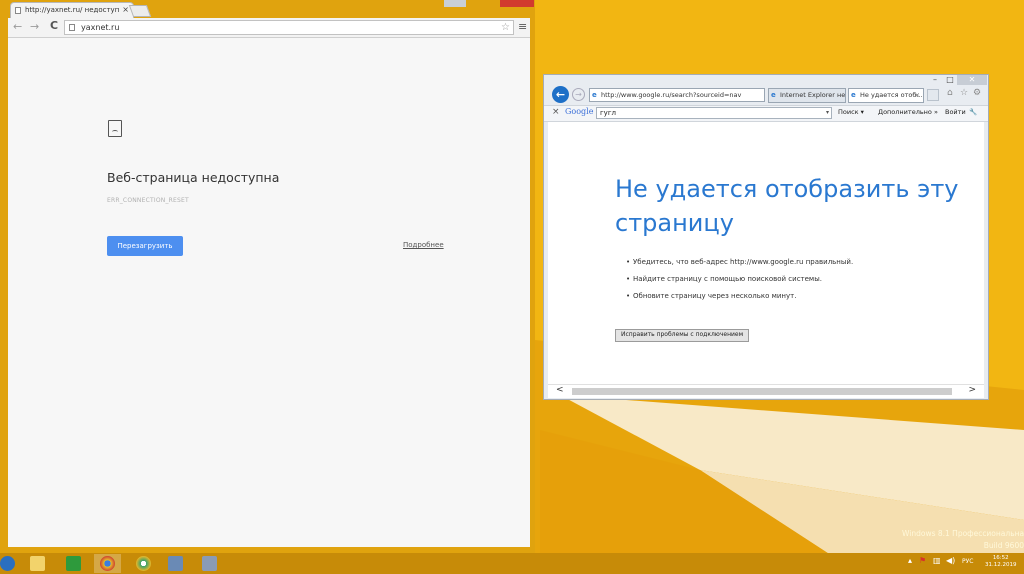 The height and width of the screenshot is (574, 1024). Describe the element at coordinates (145, 246) in the screenshot. I see `reload-button: Перезагрузить` at that location.